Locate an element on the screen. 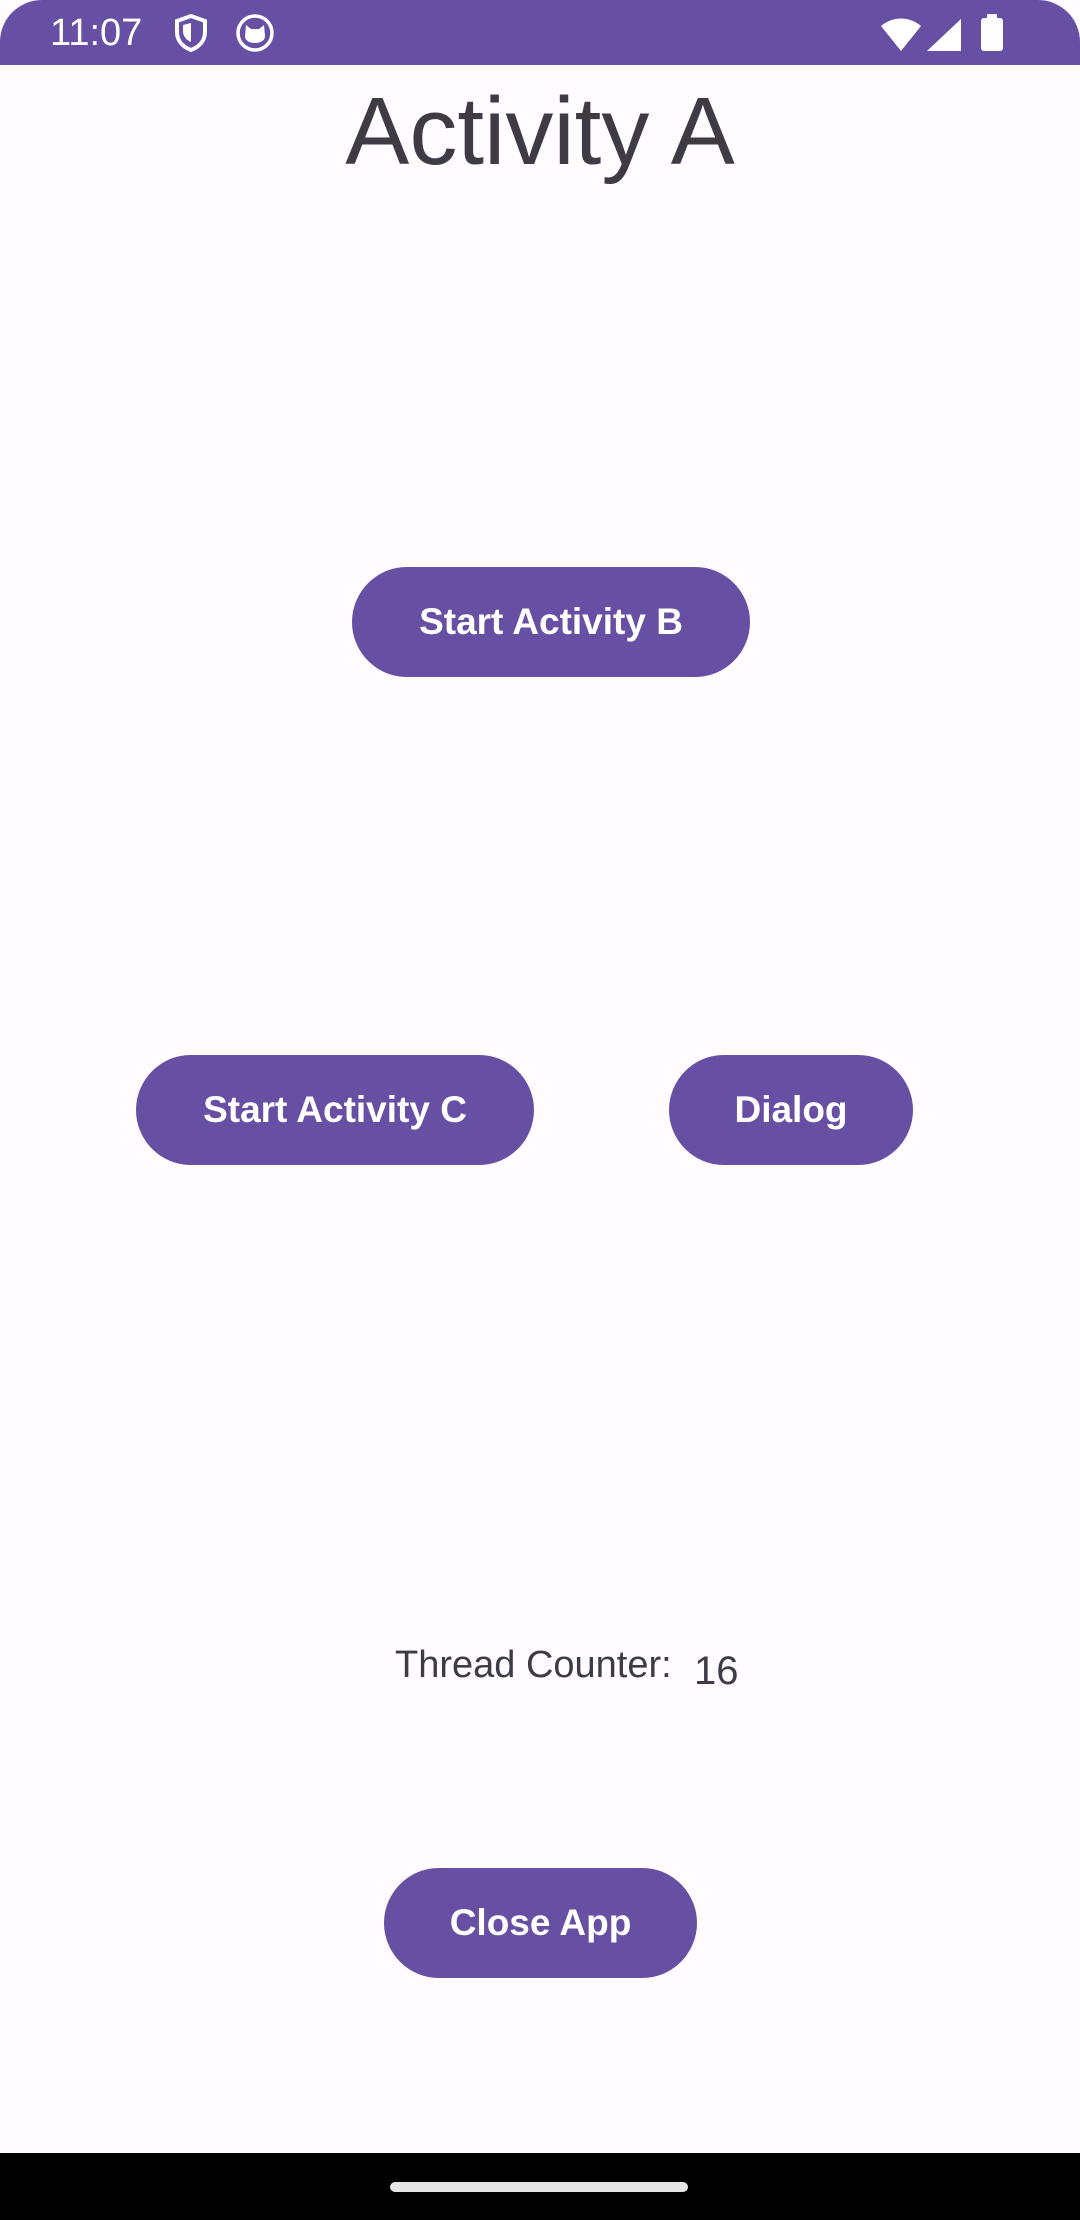 Image resolution: width=1080 pixels, height=2220 pixels. navigation-bar is located at coordinates (540, 2186).